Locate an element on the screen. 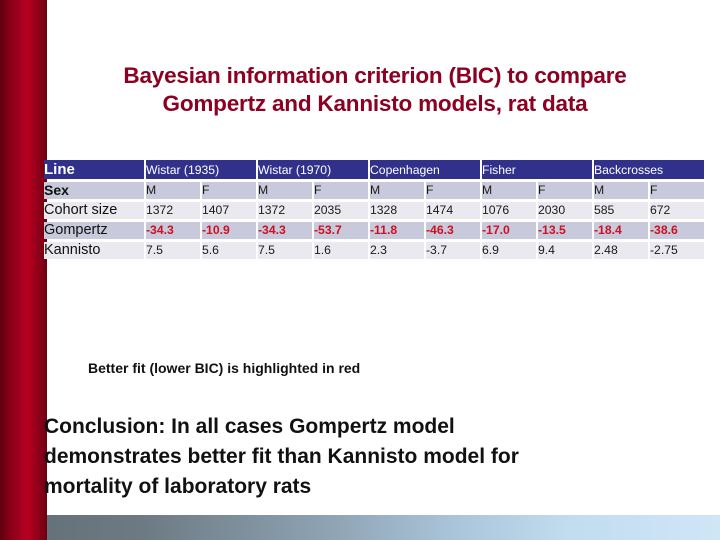  cell-cohort-0: 1372 is located at coordinates (173, 210).